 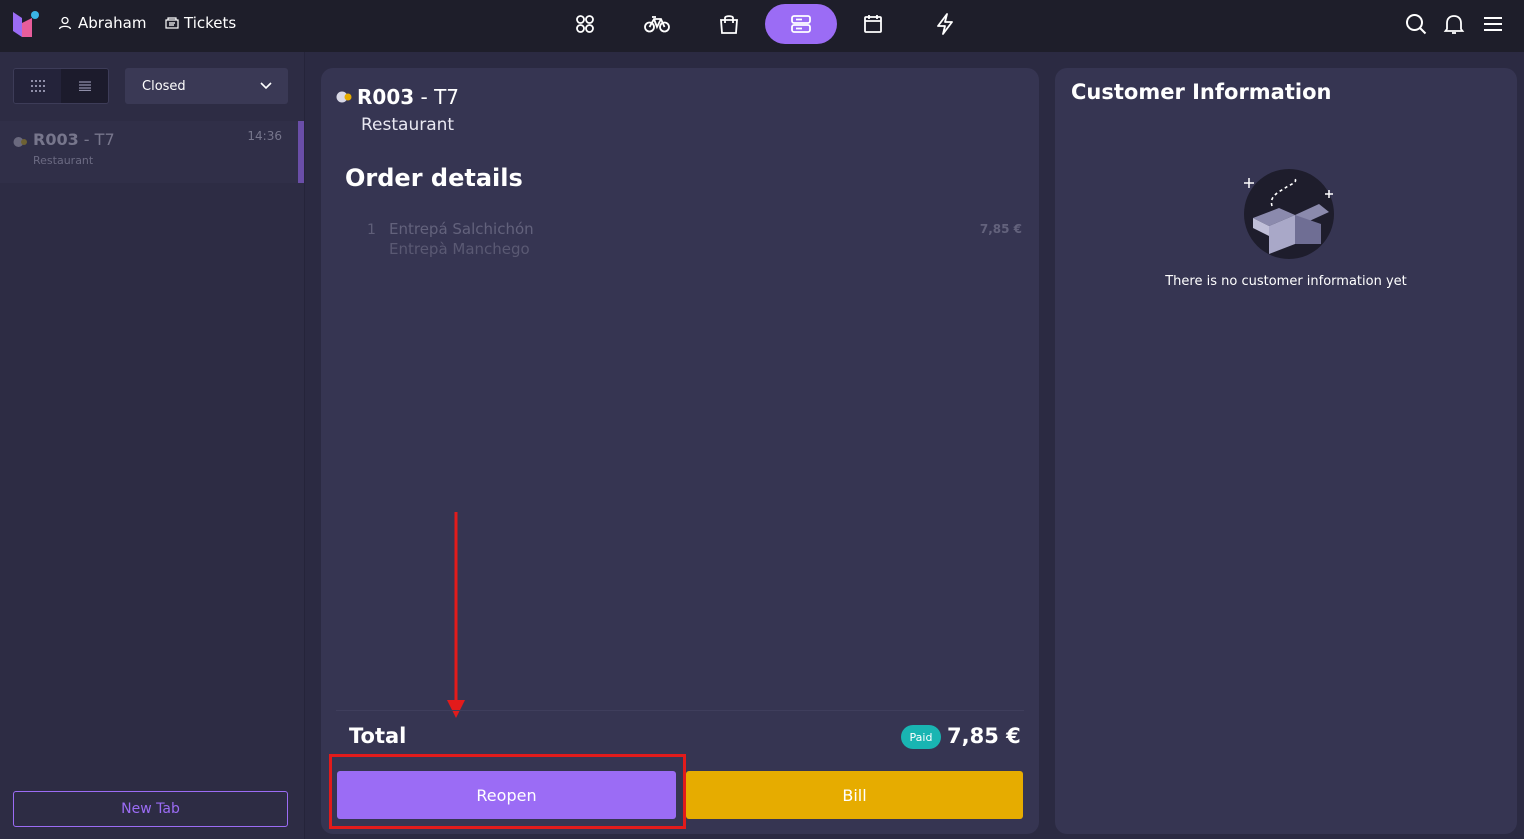 I want to click on list-view-button, so click(x=84, y=86).